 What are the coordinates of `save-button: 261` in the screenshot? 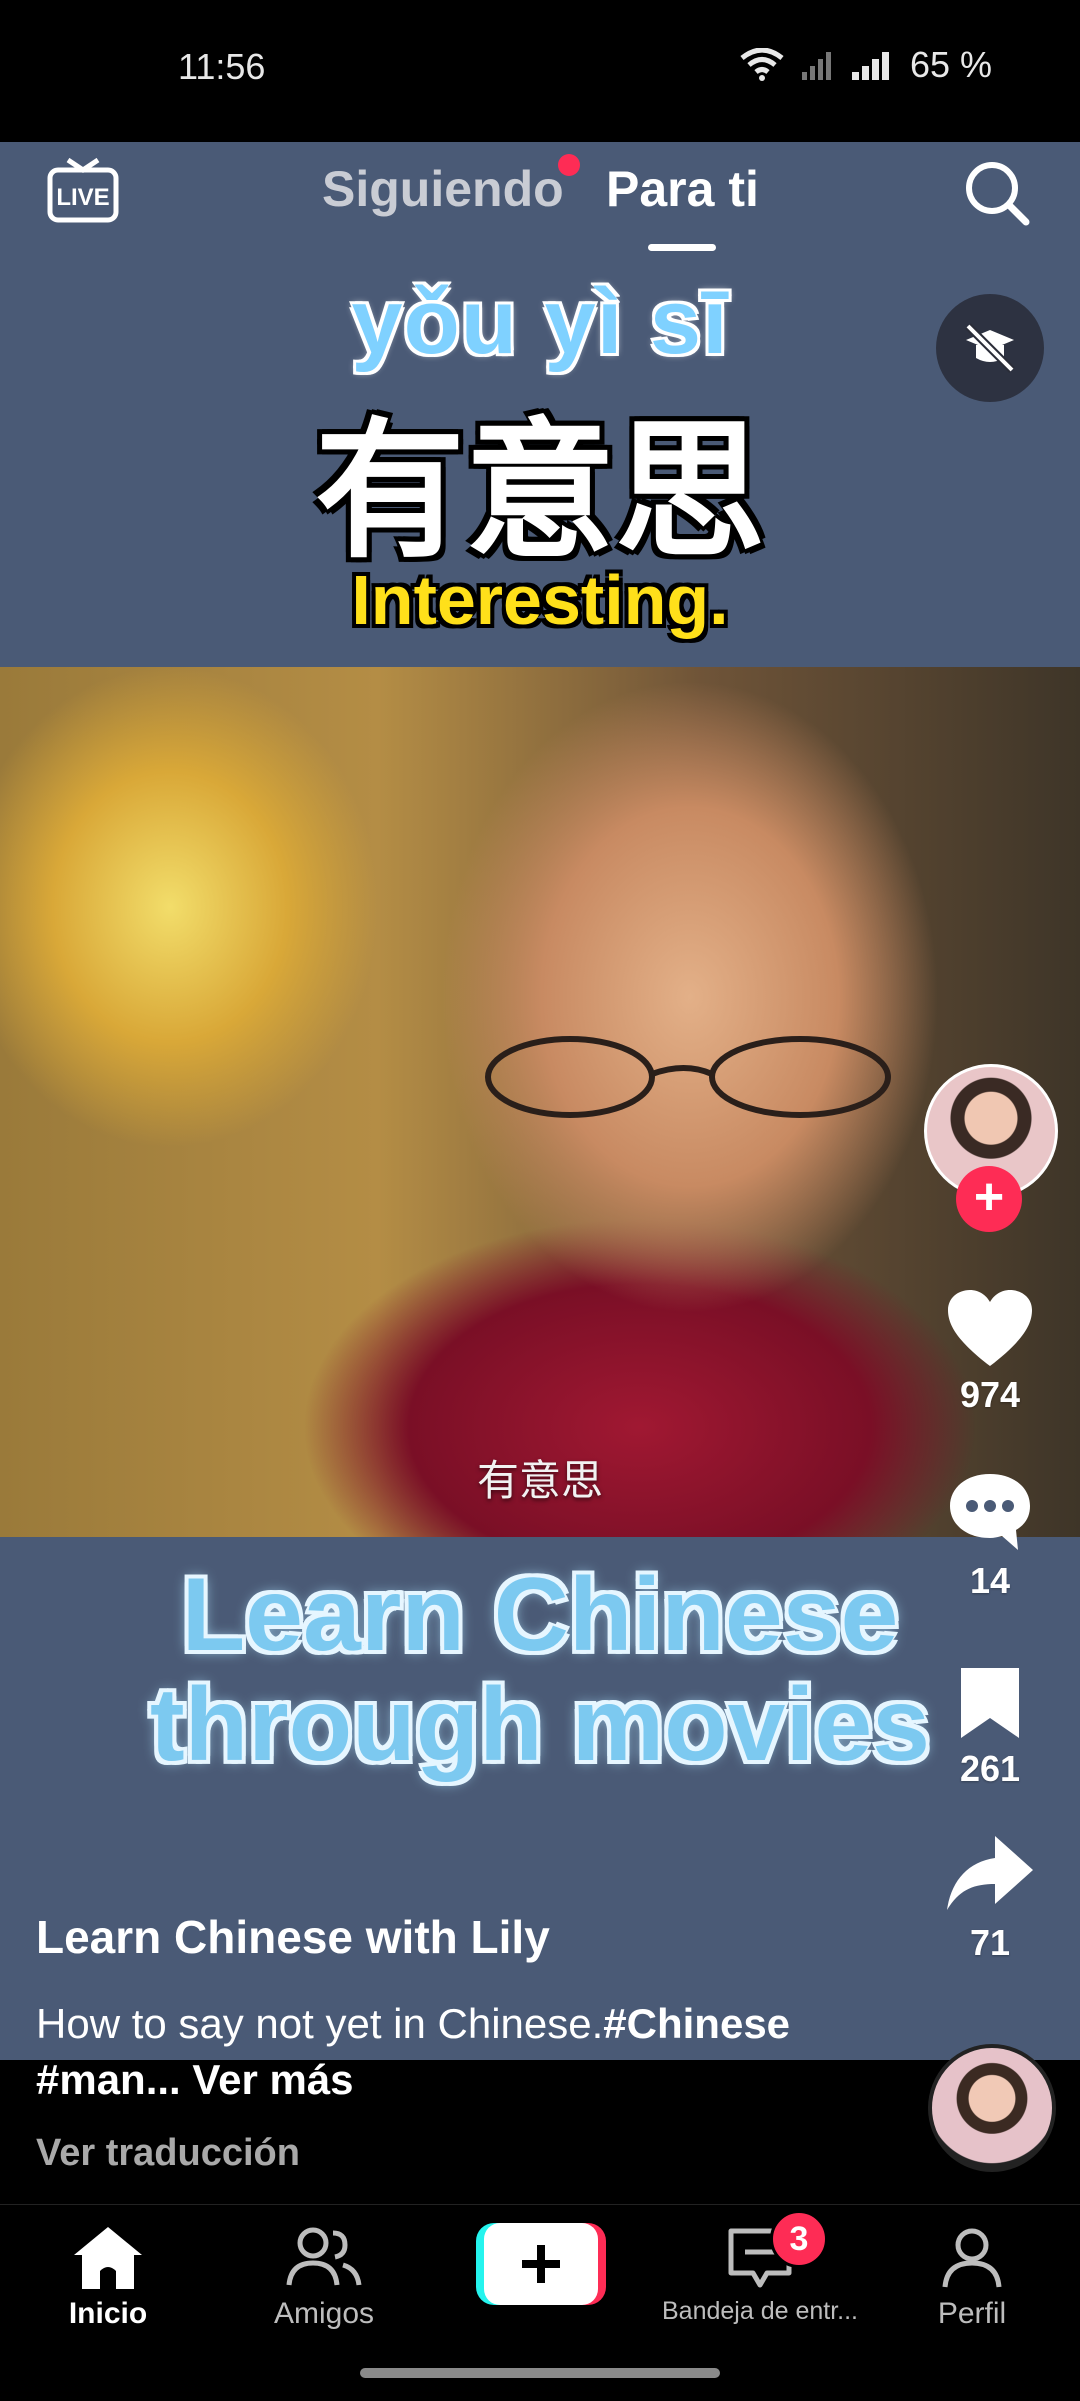 It's located at (990, 1727).